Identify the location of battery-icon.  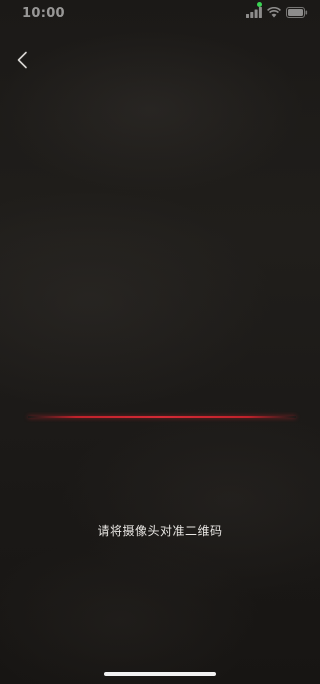
(297, 12).